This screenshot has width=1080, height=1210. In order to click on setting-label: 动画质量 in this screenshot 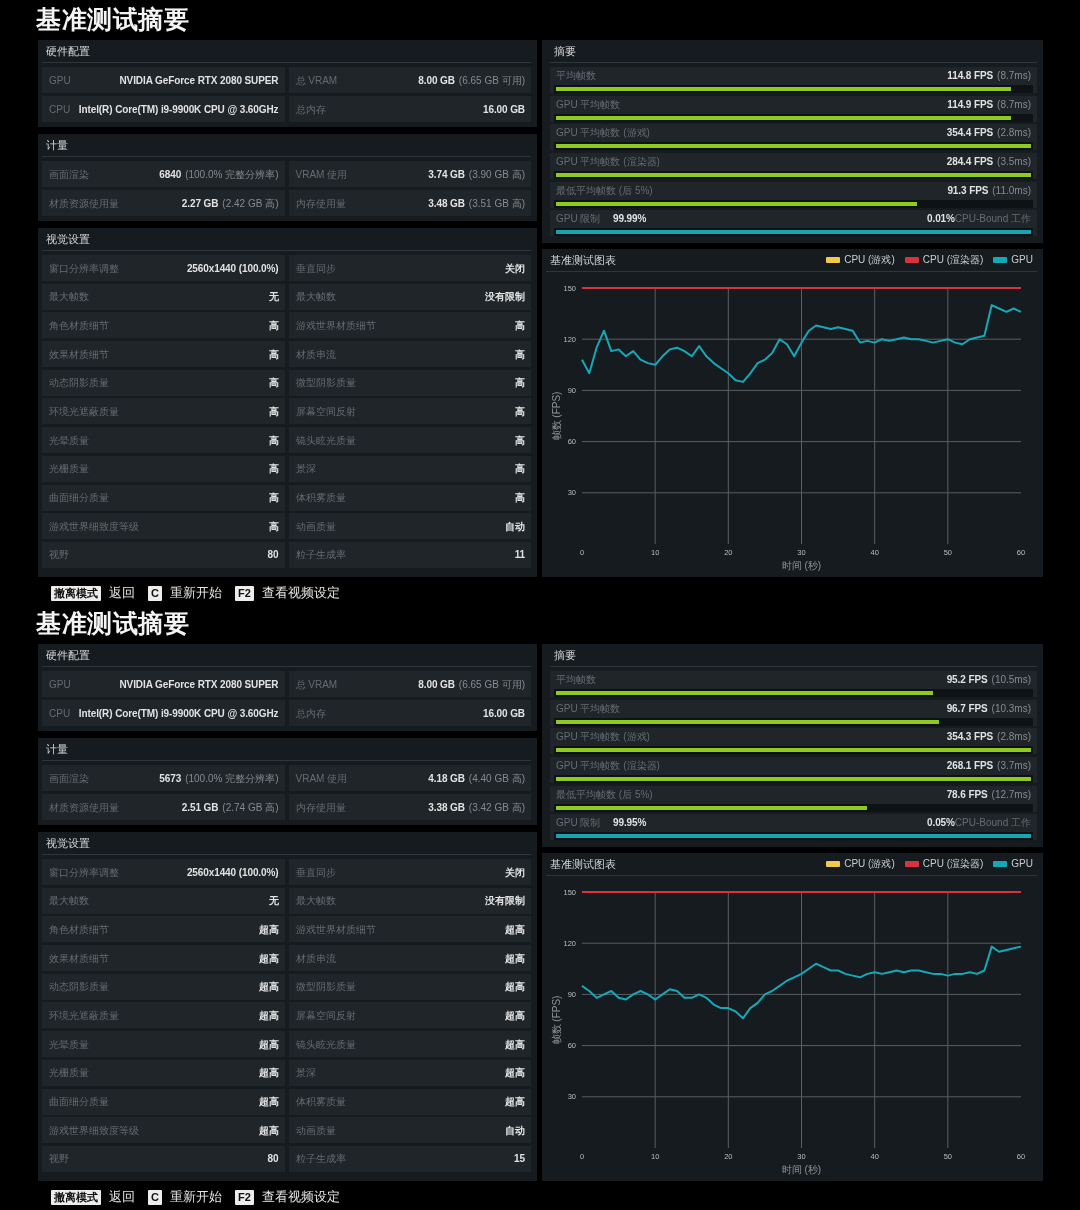, I will do `click(315, 526)`.